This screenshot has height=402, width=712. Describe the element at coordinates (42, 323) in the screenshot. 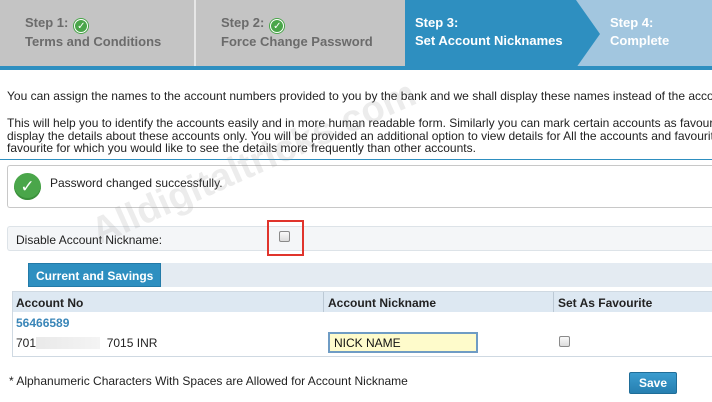

I see `account-link: 56466589` at that location.